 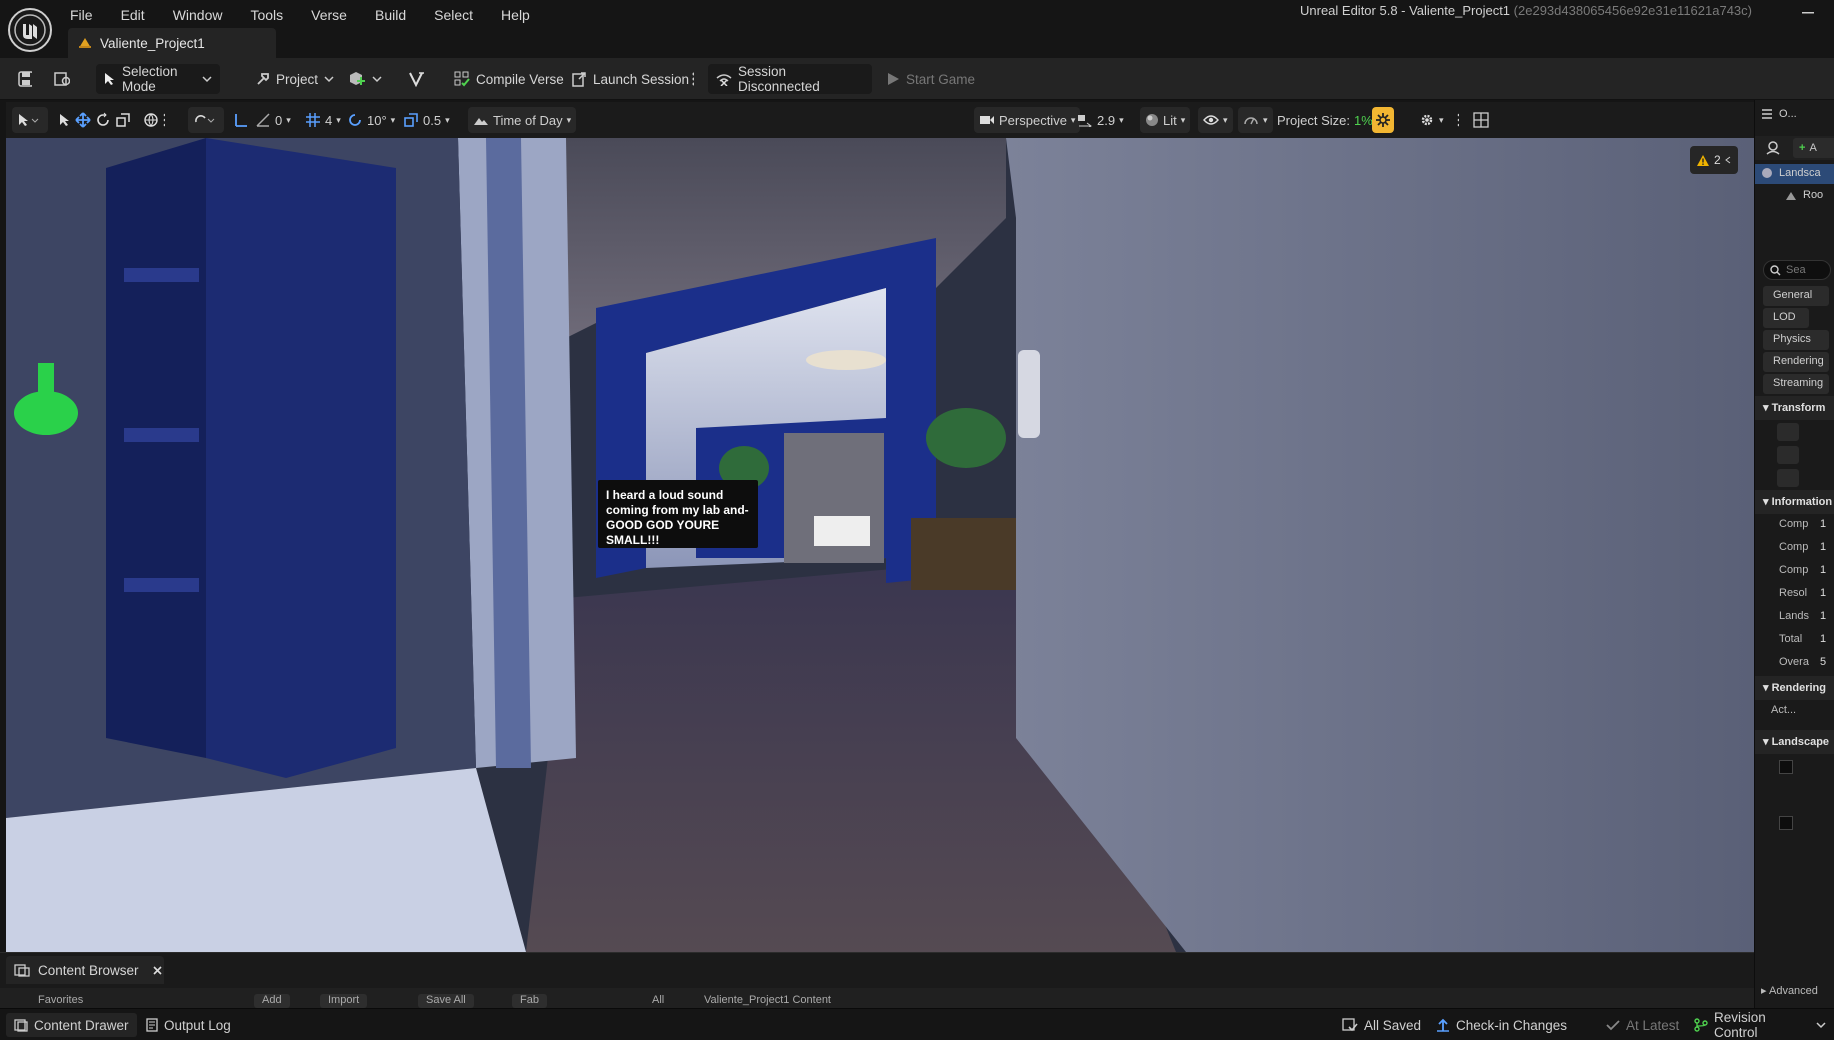 What do you see at coordinates (206, 120) in the screenshot?
I see `snap-surface-icon` at bounding box center [206, 120].